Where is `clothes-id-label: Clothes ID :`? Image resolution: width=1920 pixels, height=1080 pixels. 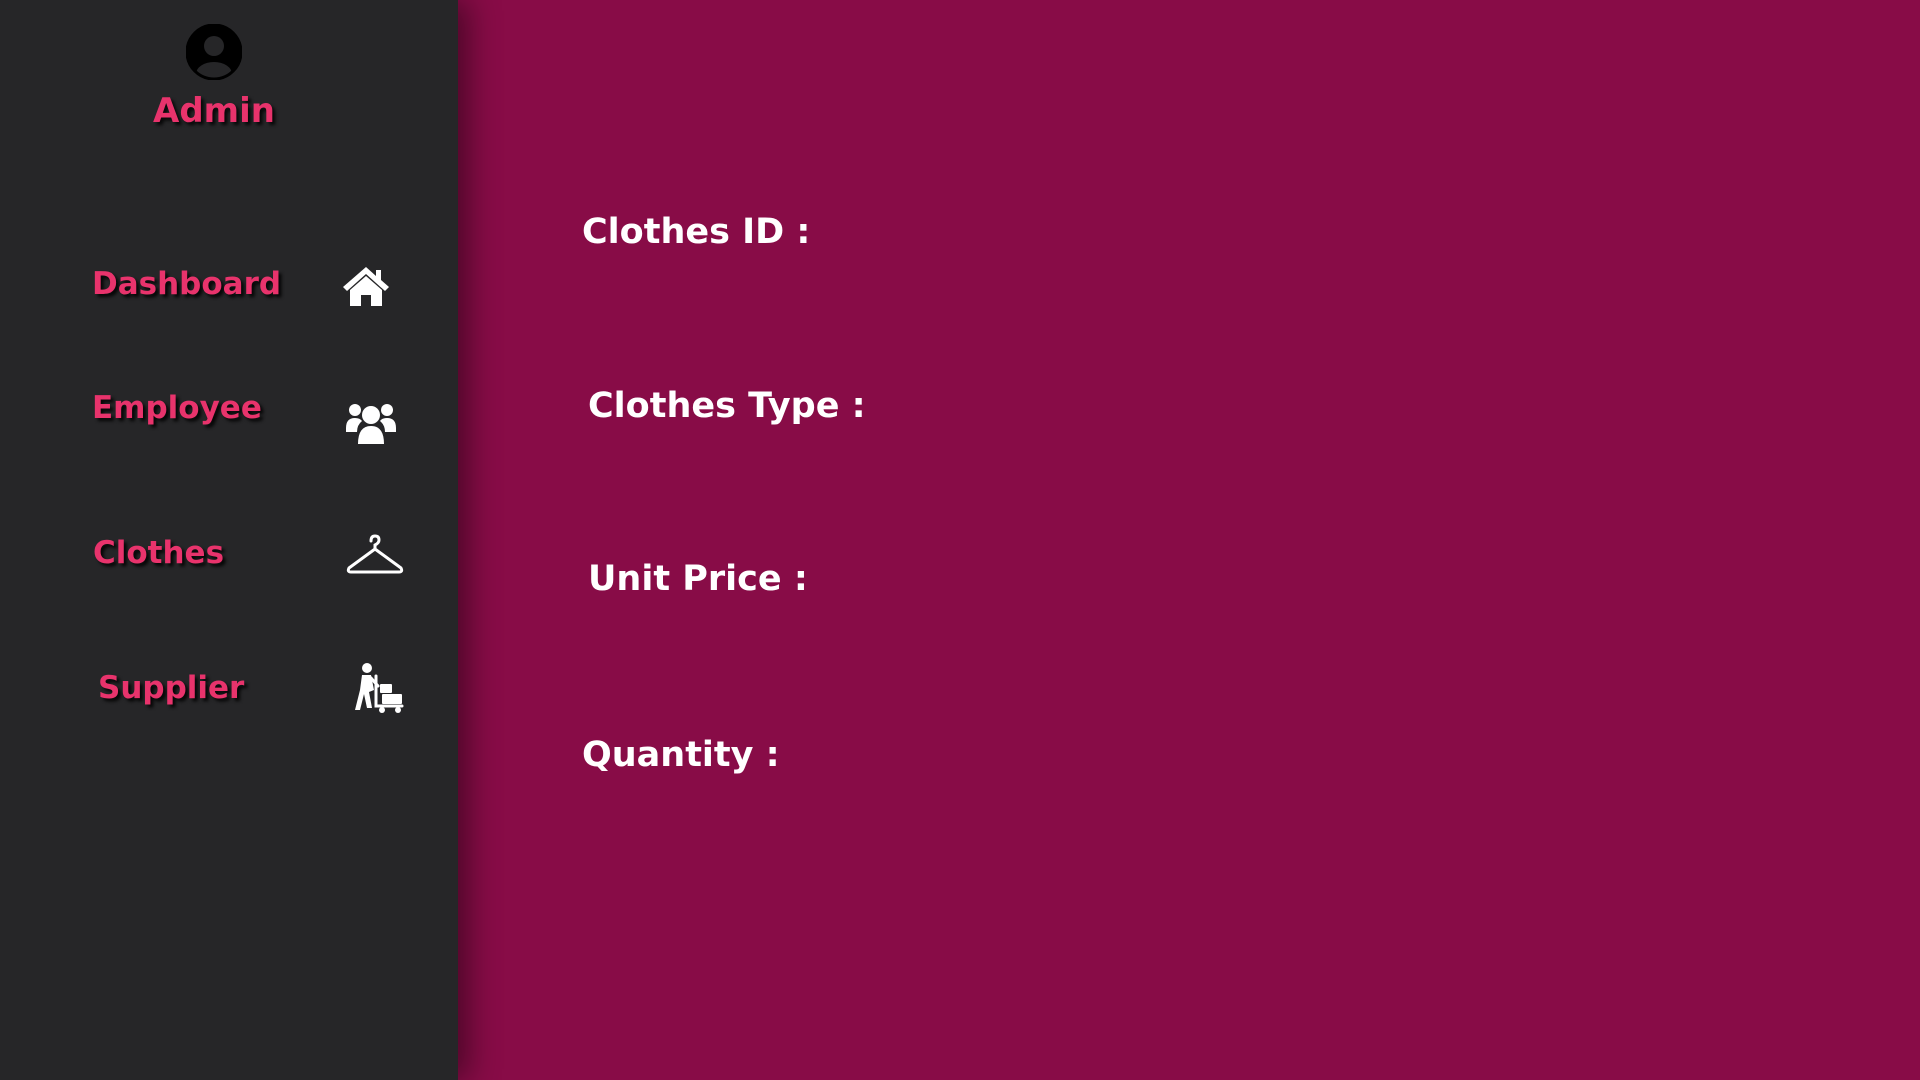 clothes-id-label: Clothes ID : is located at coordinates (696, 232).